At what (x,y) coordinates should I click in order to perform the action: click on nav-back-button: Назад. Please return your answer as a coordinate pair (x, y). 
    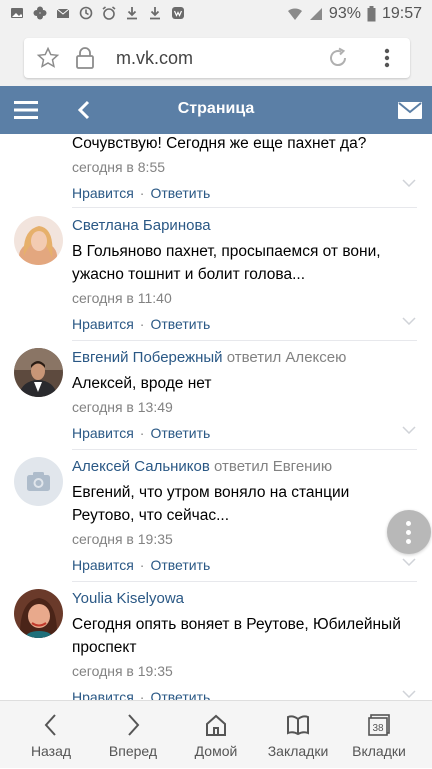
    Looking at the image, I should click on (51, 735).